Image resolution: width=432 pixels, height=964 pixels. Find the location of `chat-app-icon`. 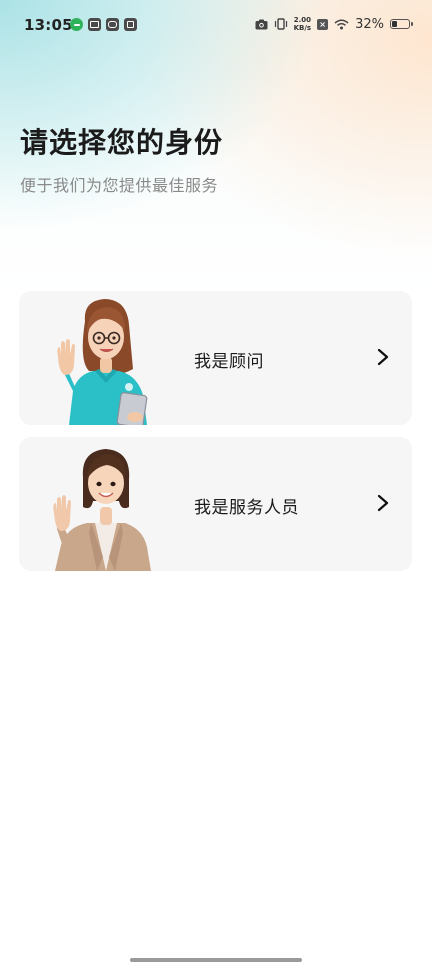

chat-app-icon is located at coordinates (76, 24).